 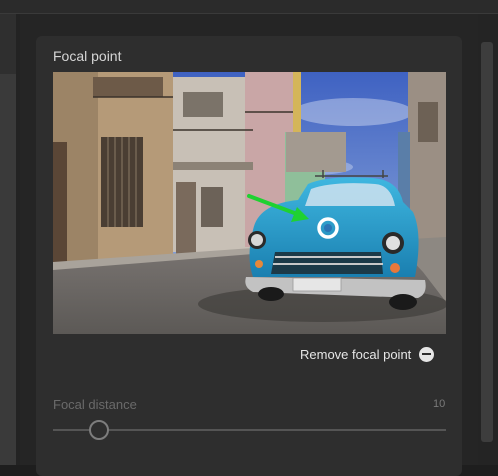 I want to click on remove-focal-point-button: Remove focal point, so click(x=367, y=354).